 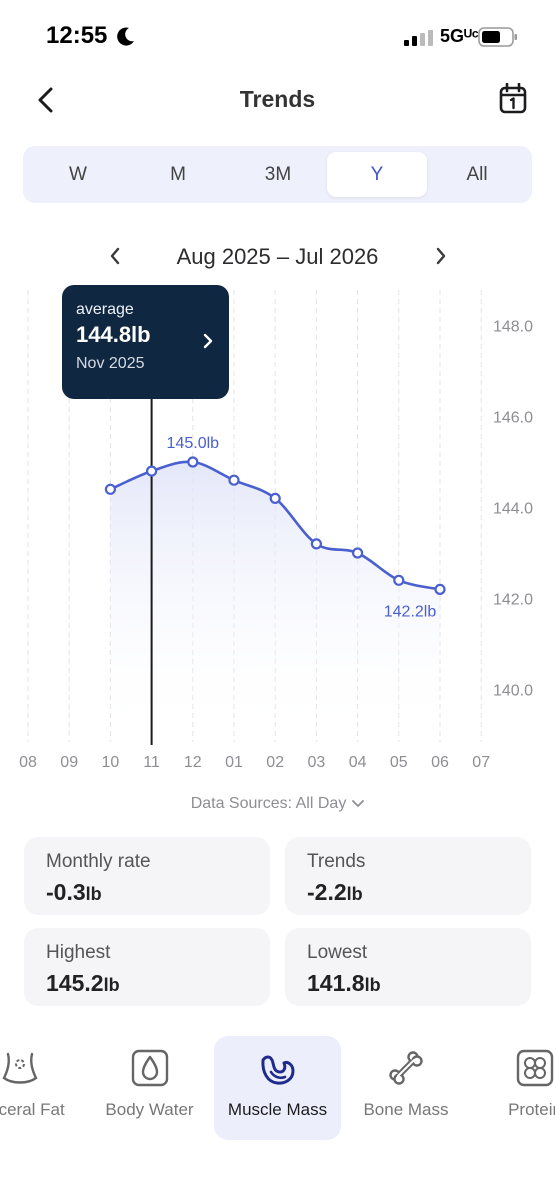 I want to click on x-tick-label: 09, so click(x=69, y=762).